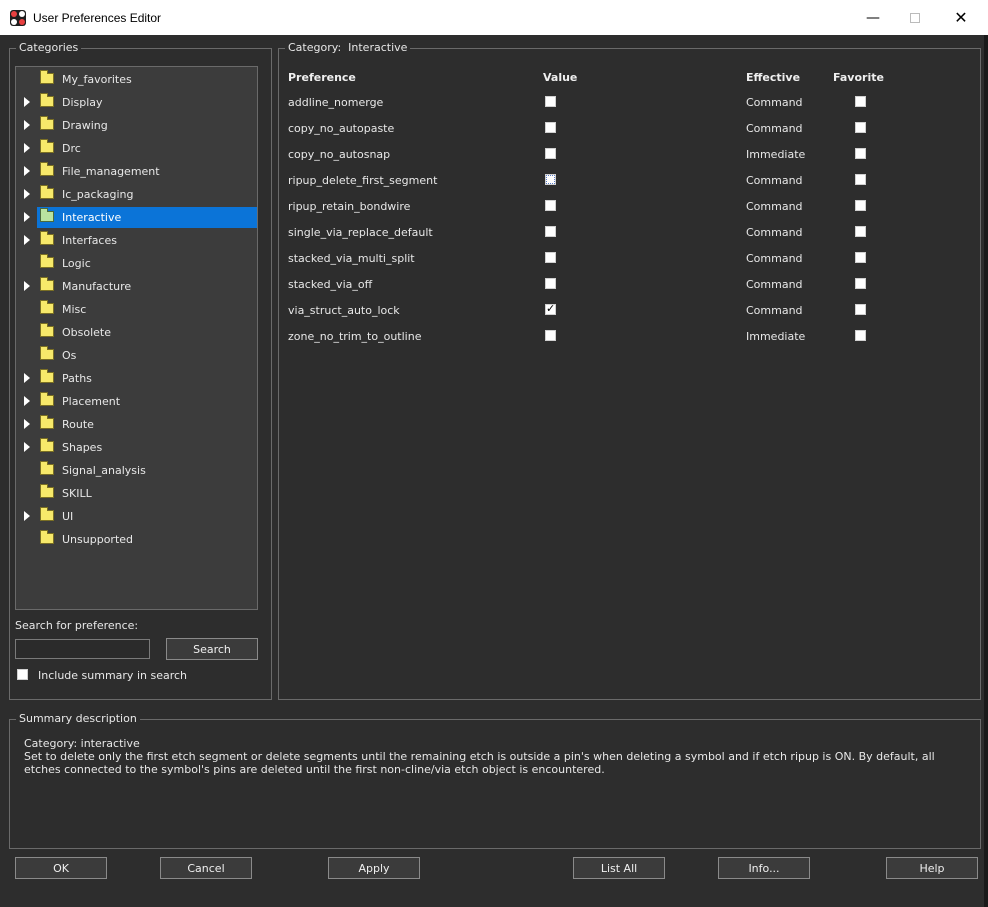 This screenshot has width=988, height=907. Describe the element at coordinates (136, 447) in the screenshot. I see `tree-item-shapes: Shapes` at that location.